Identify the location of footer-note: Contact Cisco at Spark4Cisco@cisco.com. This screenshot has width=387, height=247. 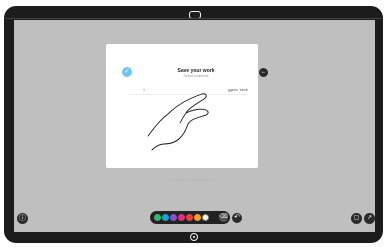
(194, 180).